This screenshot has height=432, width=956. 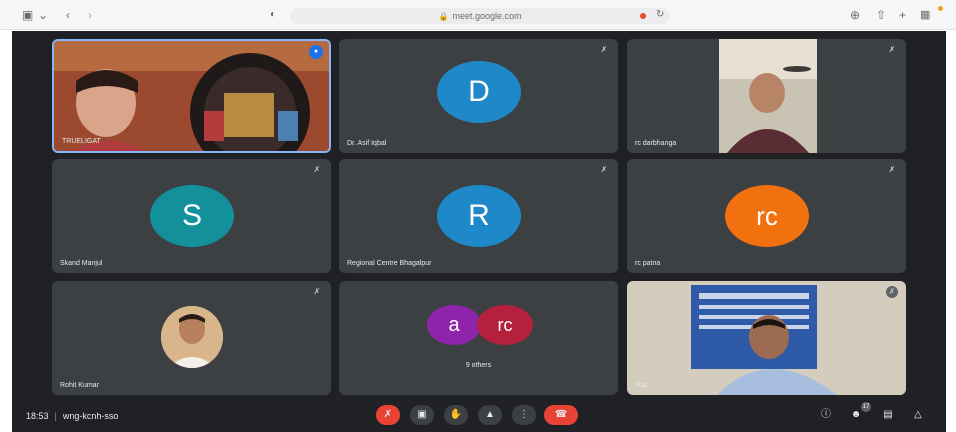 I want to click on participant-tile-avatar-4: S ✗ Skand Manjul, so click(x=191, y=216).